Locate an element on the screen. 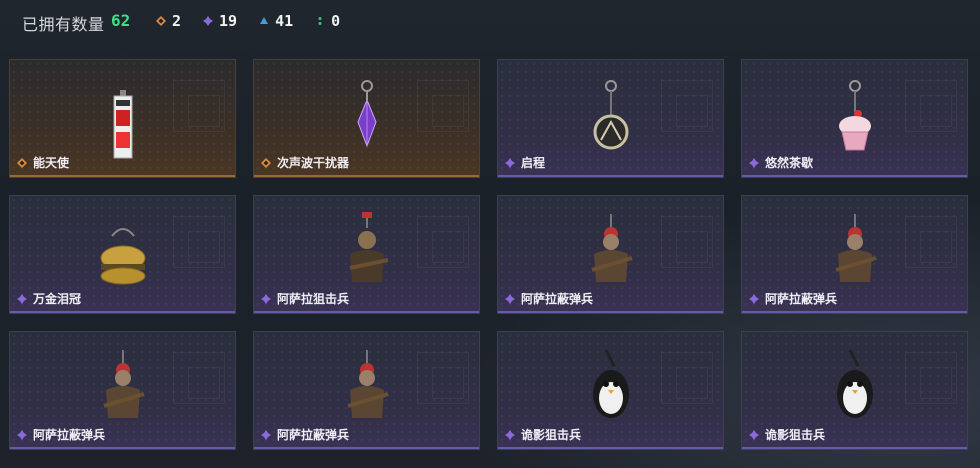  item-name-row: 悠然茶歇 is located at coordinates (781, 162).